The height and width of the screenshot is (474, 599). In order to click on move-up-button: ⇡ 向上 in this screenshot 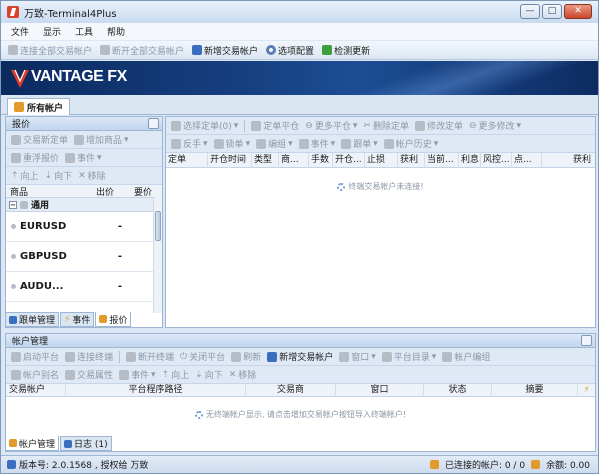, I will do `click(25, 175)`.